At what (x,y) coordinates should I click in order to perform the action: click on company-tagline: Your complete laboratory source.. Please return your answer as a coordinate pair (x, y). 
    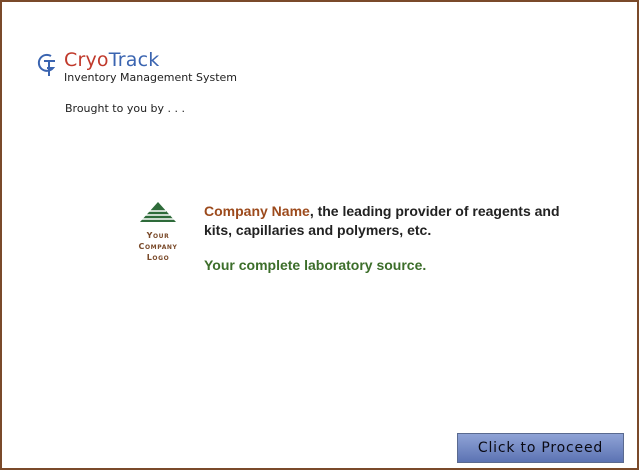
    Looking at the image, I should click on (315, 265).